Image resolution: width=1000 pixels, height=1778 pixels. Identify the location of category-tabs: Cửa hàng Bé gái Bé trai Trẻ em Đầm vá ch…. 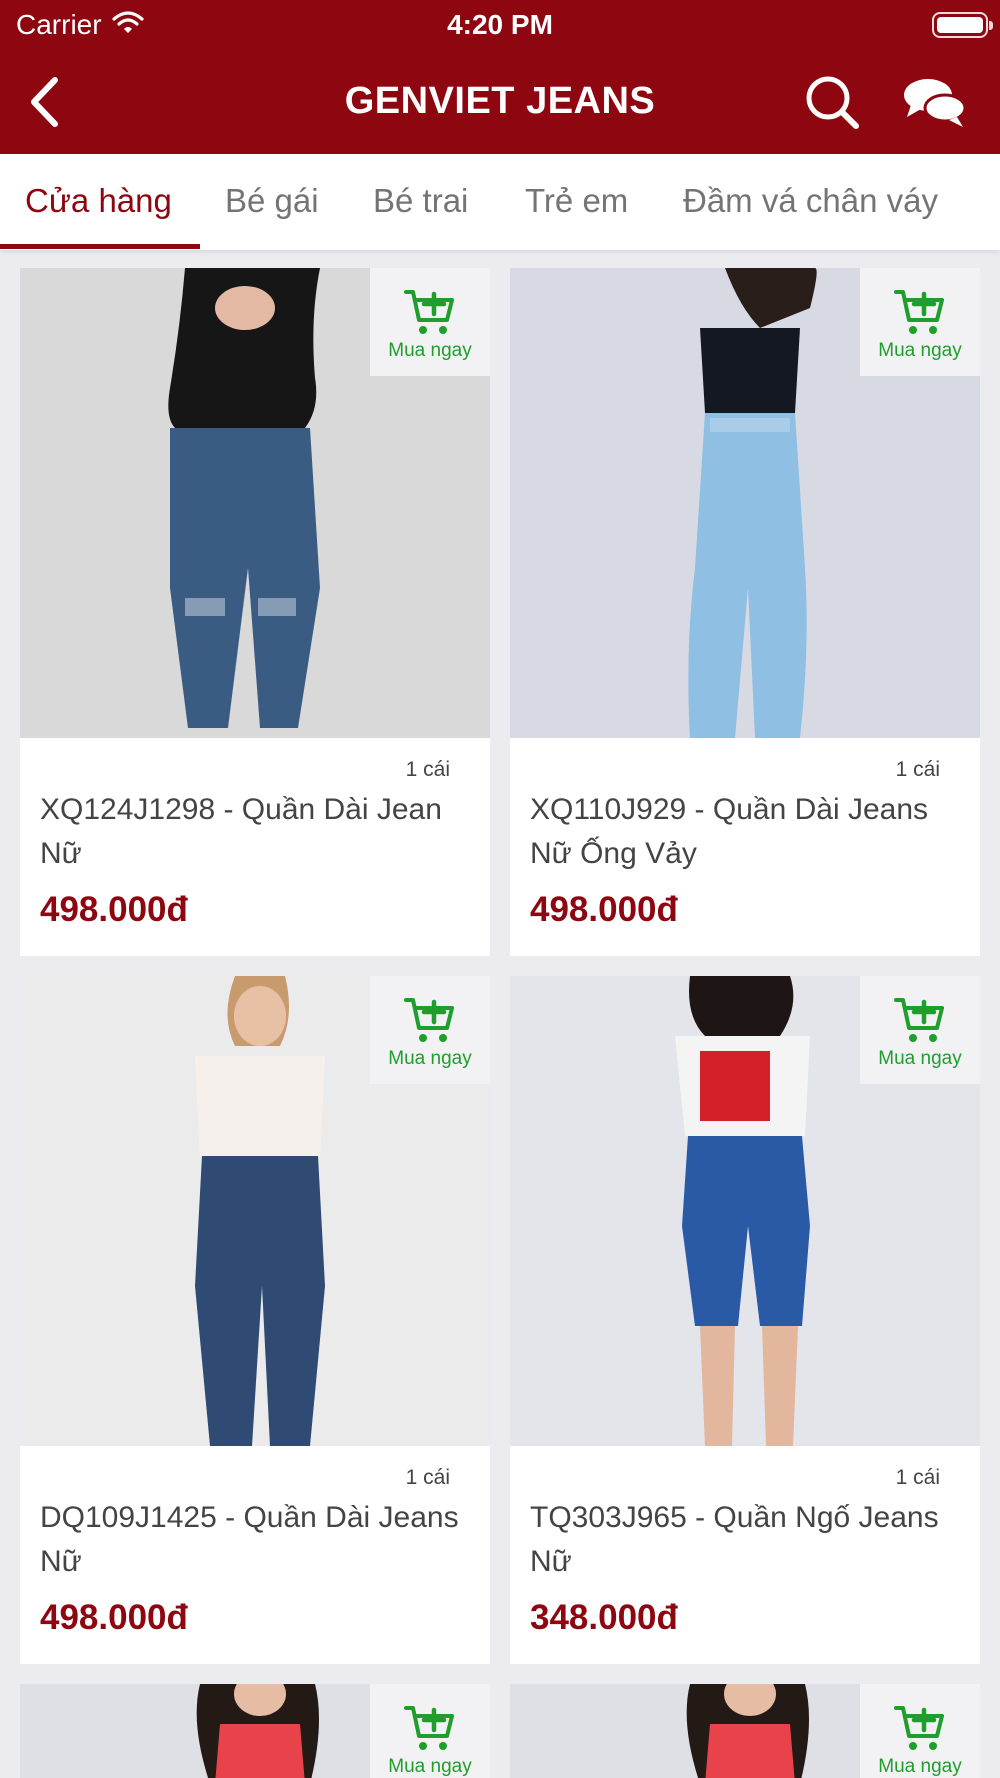
(500, 202).